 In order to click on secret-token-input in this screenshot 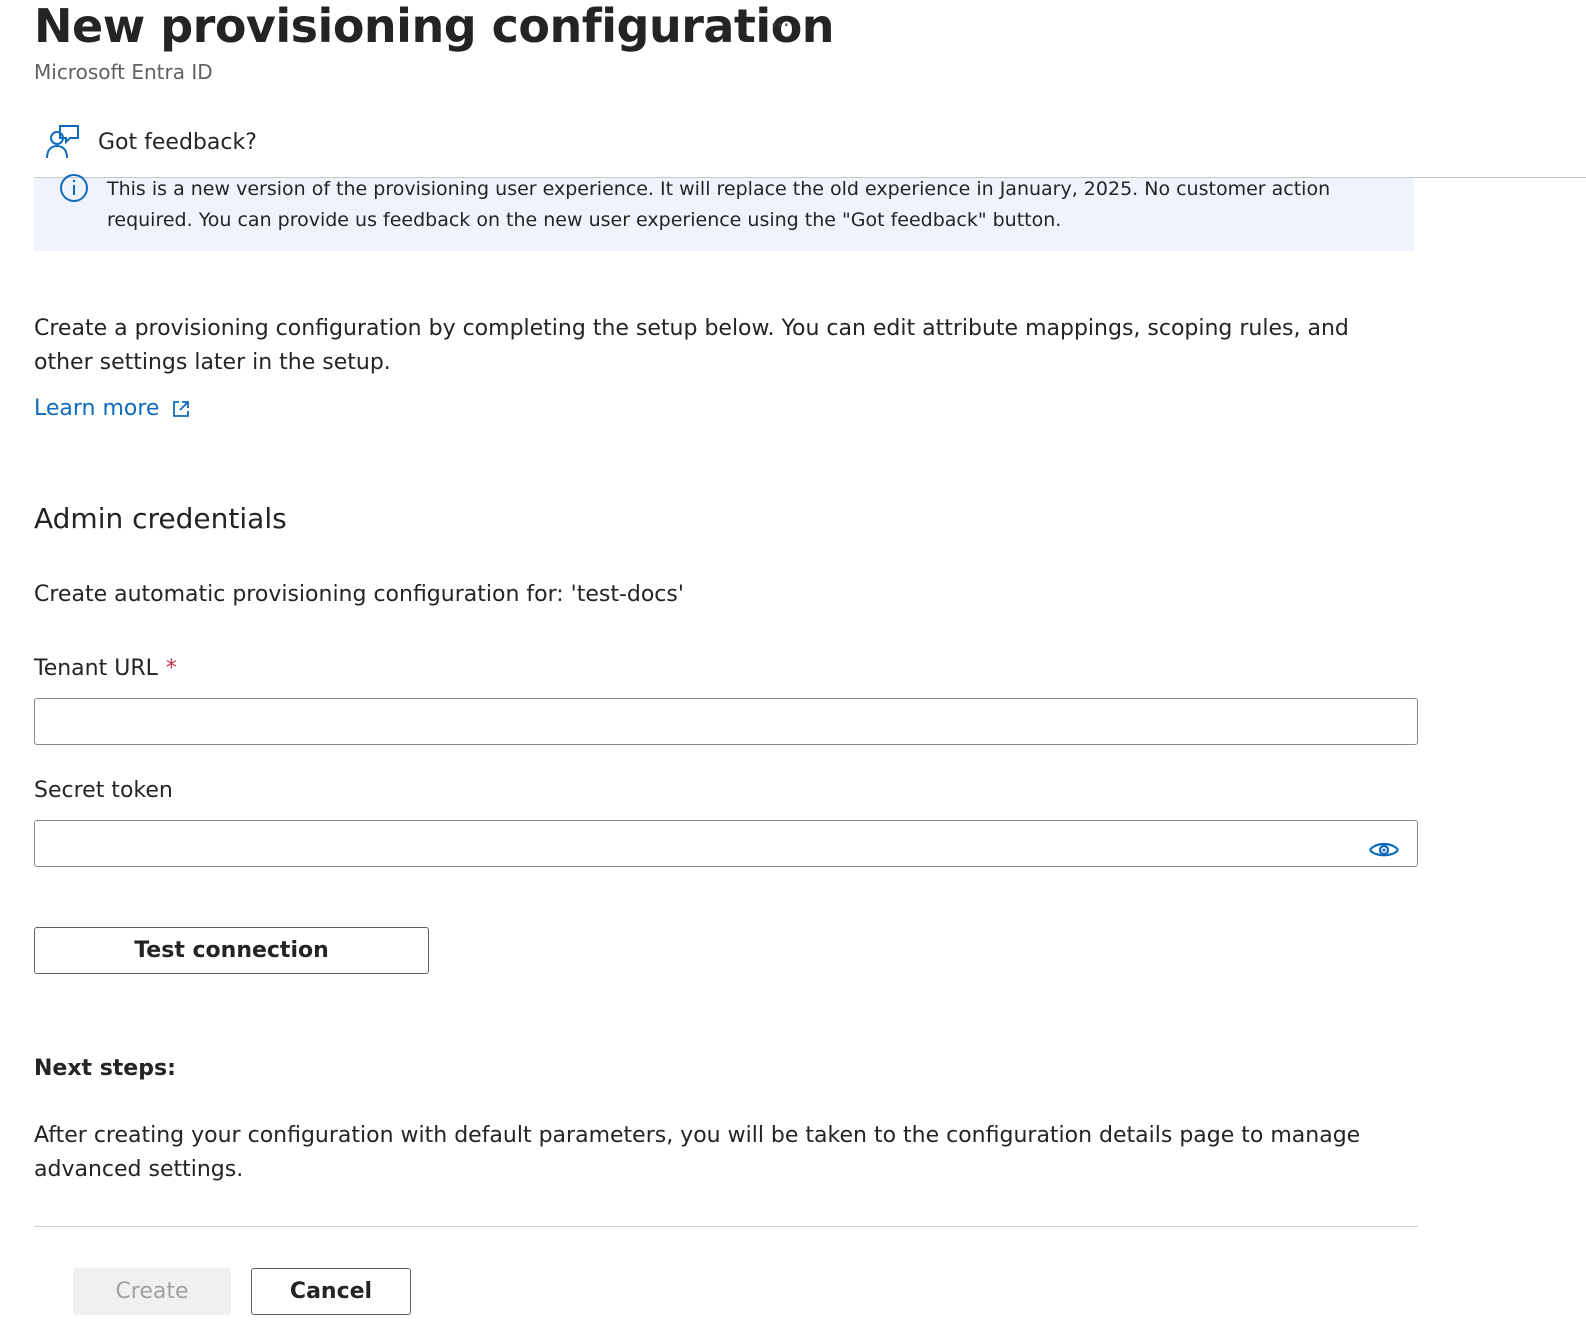, I will do `click(726, 843)`.